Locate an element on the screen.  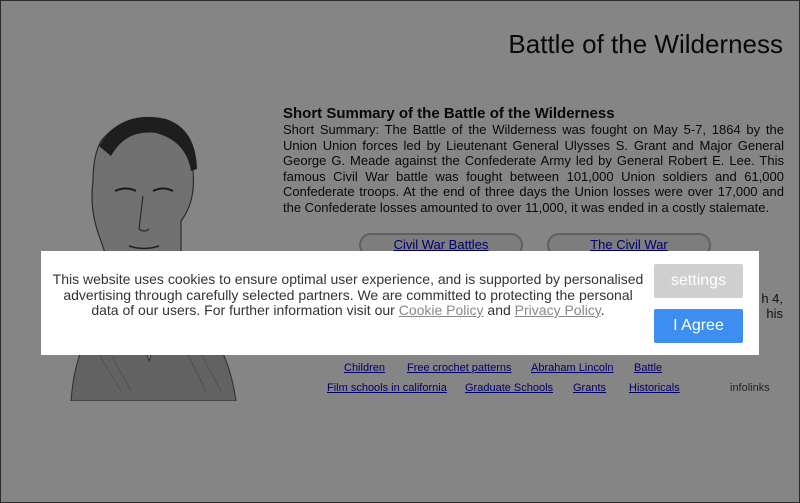
cookie-policy-link: Cookie Policy is located at coordinates (441, 310).